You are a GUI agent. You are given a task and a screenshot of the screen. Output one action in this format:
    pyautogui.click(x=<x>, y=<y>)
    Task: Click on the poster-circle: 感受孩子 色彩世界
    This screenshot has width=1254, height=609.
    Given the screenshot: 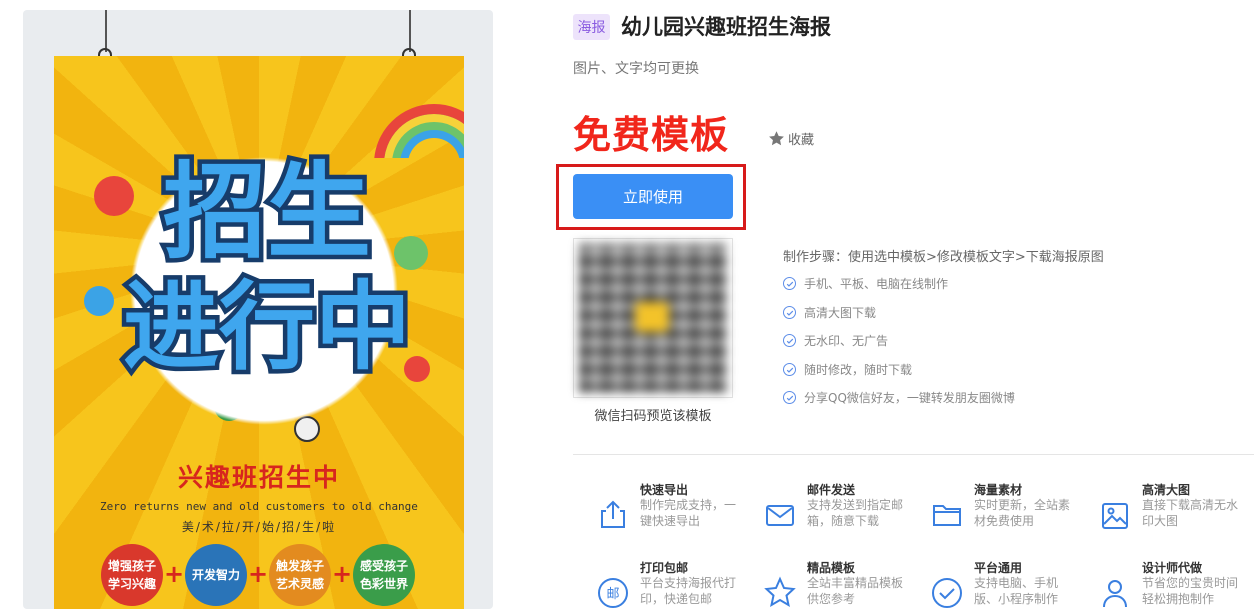 What is the action you would take?
    pyautogui.click(x=384, y=575)
    